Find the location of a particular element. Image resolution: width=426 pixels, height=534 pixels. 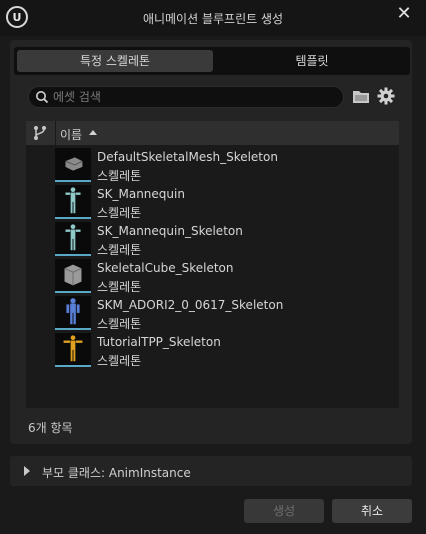

header-divider is located at coordinates (55, 133).